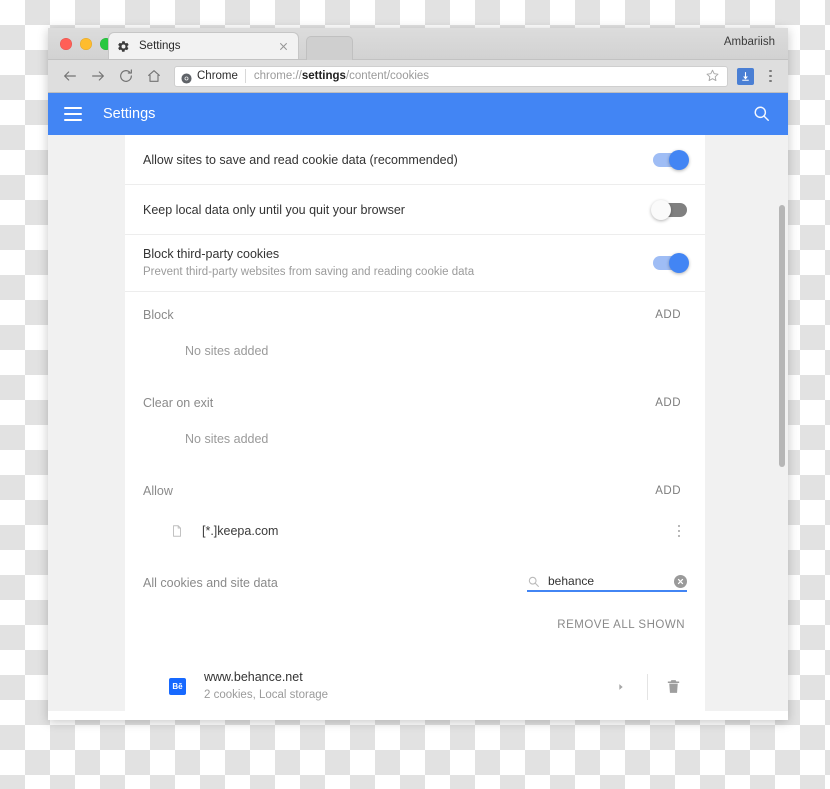 The width and height of the screenshot is (830, 789). Describe the element at coordinates (418, 114) in the screenshot. I see `settings-header-bar: Settings` at that location.